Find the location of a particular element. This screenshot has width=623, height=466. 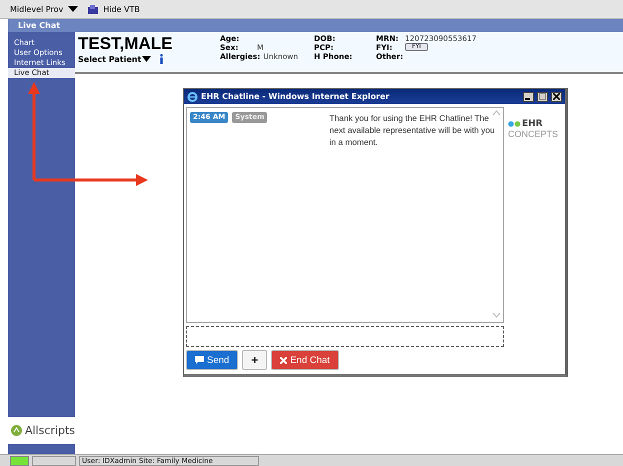

logo-subtext: CONCEPTS is located at coordinates (533, 134).